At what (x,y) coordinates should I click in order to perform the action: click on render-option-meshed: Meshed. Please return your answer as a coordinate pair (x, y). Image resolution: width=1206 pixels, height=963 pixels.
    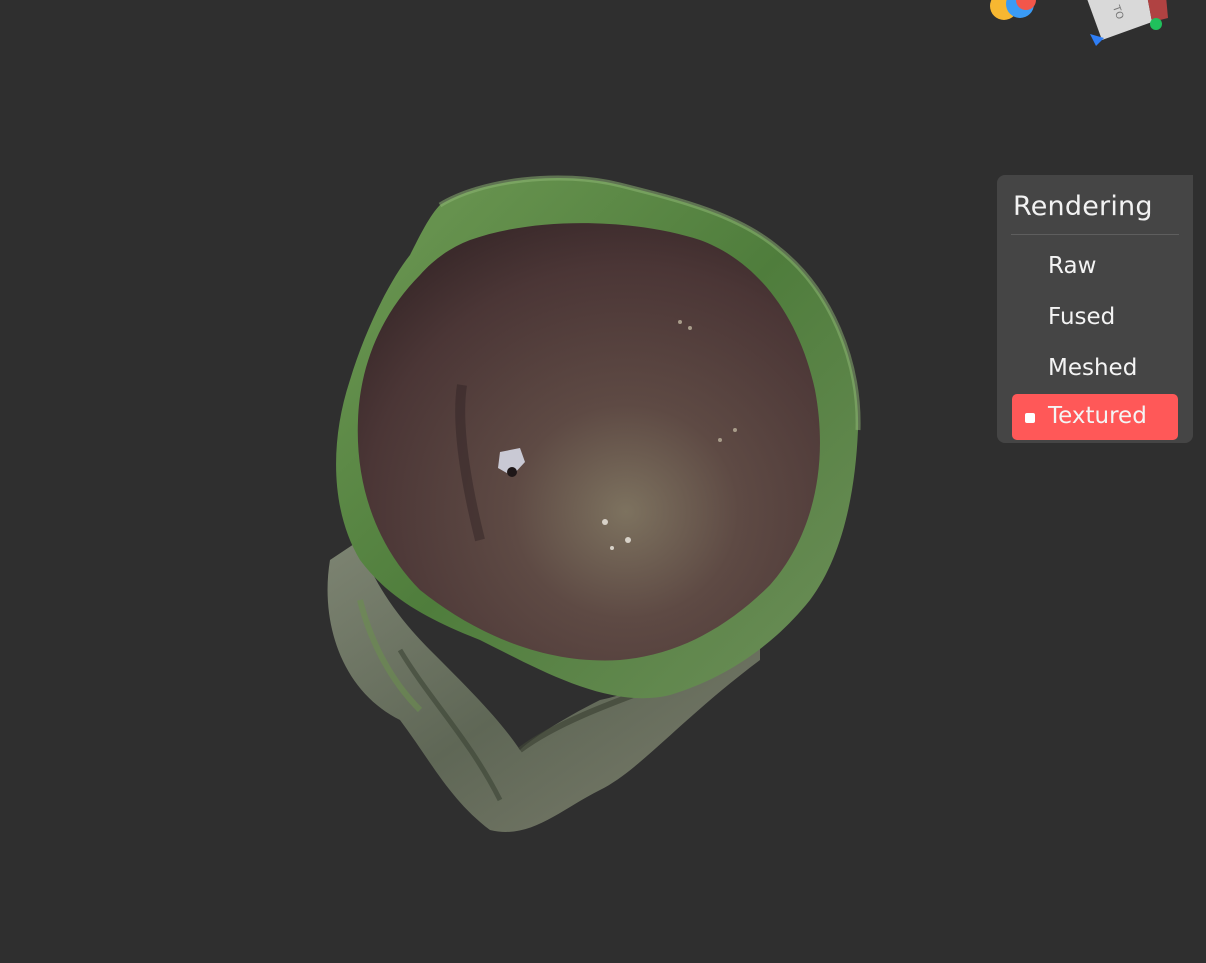
    Looking at the image, I should click on (1095, 369).